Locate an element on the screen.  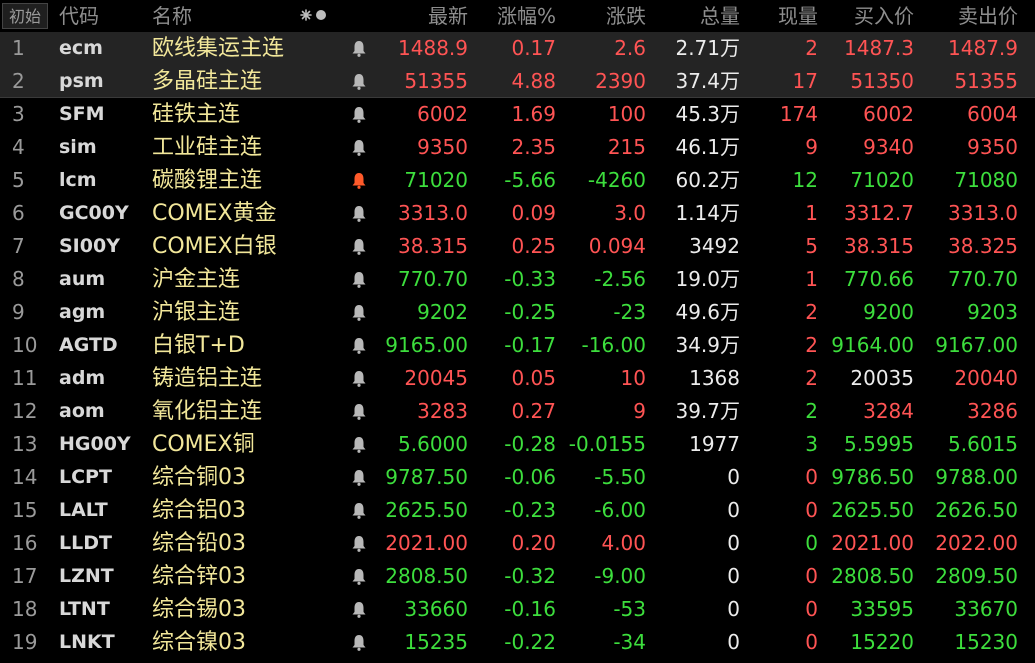
header-volume: 总量 is located at coordinates (695, 16).